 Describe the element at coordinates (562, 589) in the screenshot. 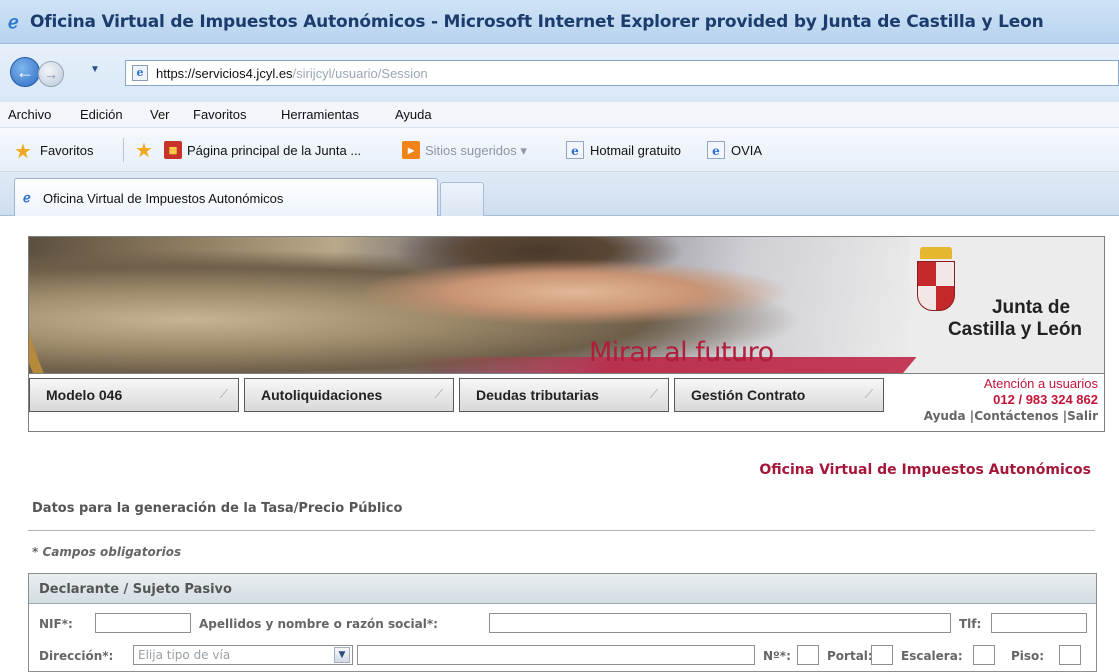

I see `section-header: Declarante / Sujeto Pasivo` at that location.